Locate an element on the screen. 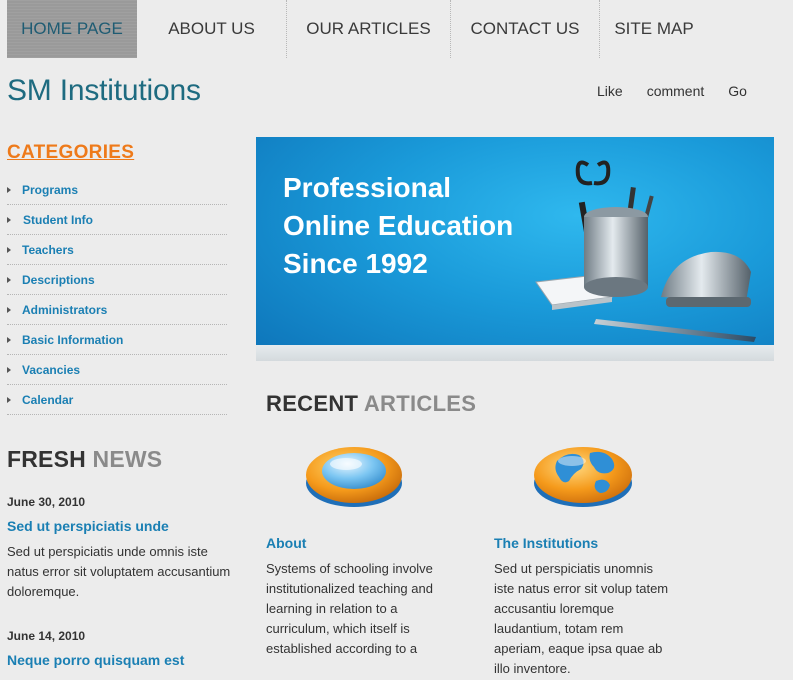  stapler-icon is located at coordinates (706, 279).